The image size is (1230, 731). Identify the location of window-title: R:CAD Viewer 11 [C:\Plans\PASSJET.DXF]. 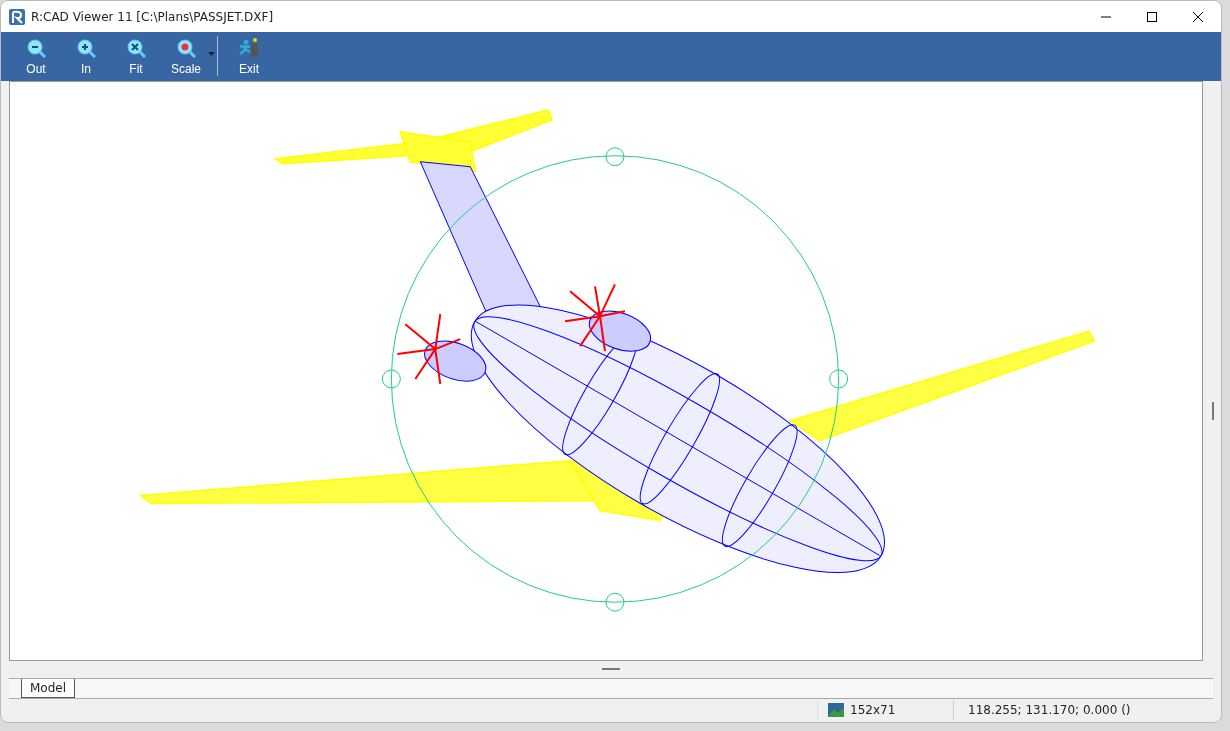
(153, 17).